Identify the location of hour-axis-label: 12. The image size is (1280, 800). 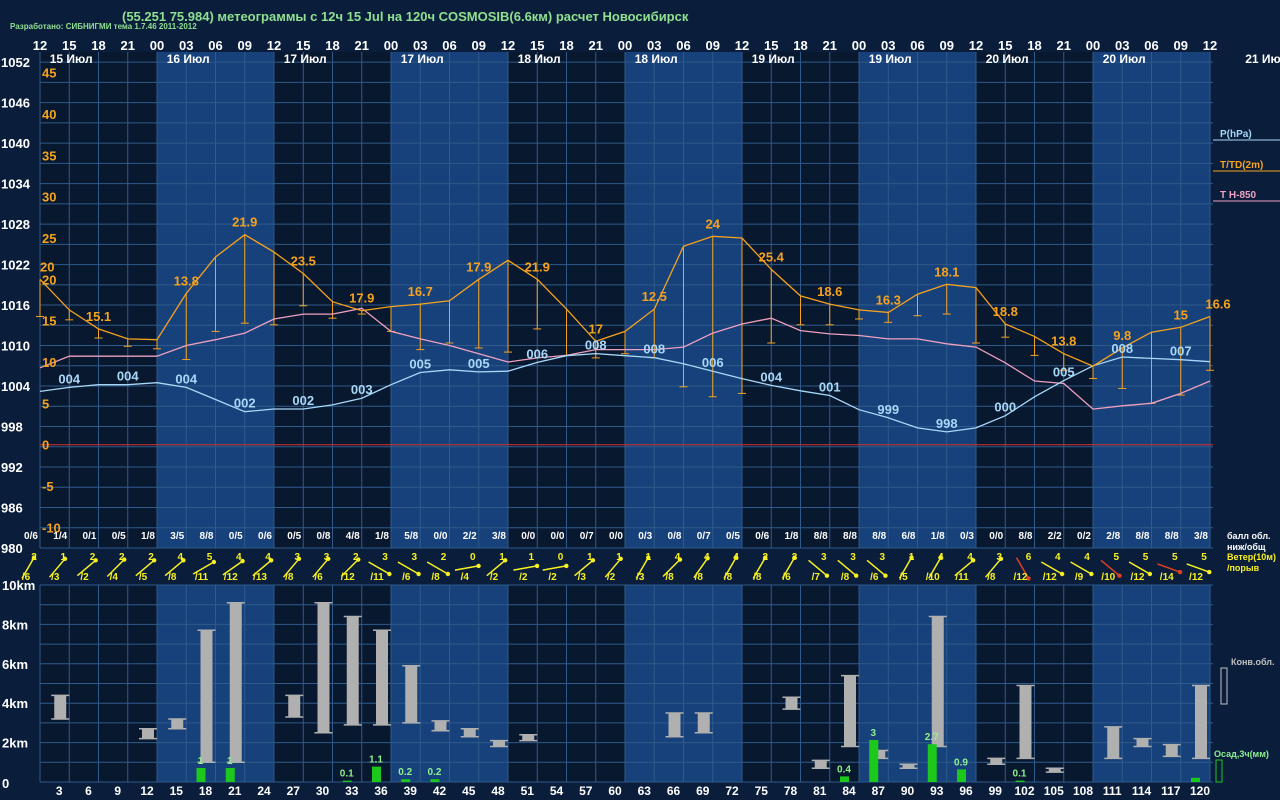
(147, 791).